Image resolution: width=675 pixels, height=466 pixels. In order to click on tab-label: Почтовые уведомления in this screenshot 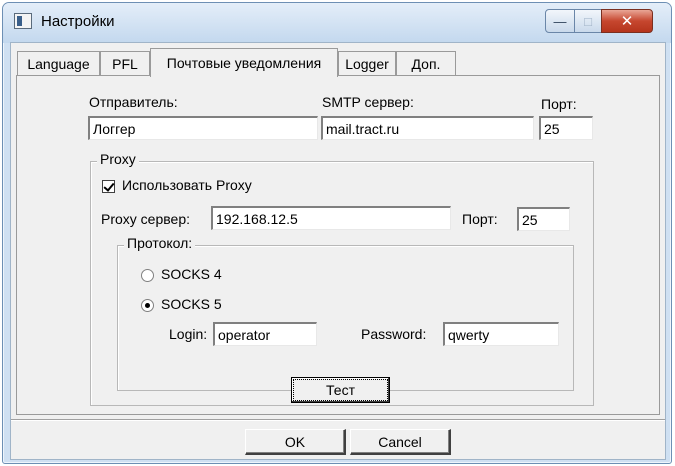, I will do `click(244, 63)`.